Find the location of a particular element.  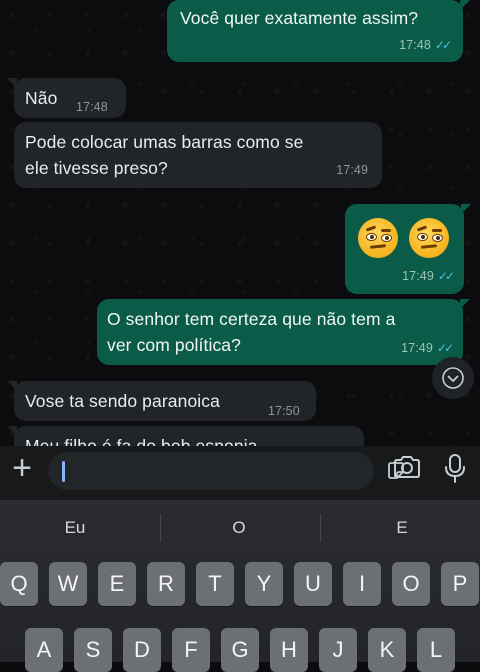

key-j: J is located at coordinates (338, 650).